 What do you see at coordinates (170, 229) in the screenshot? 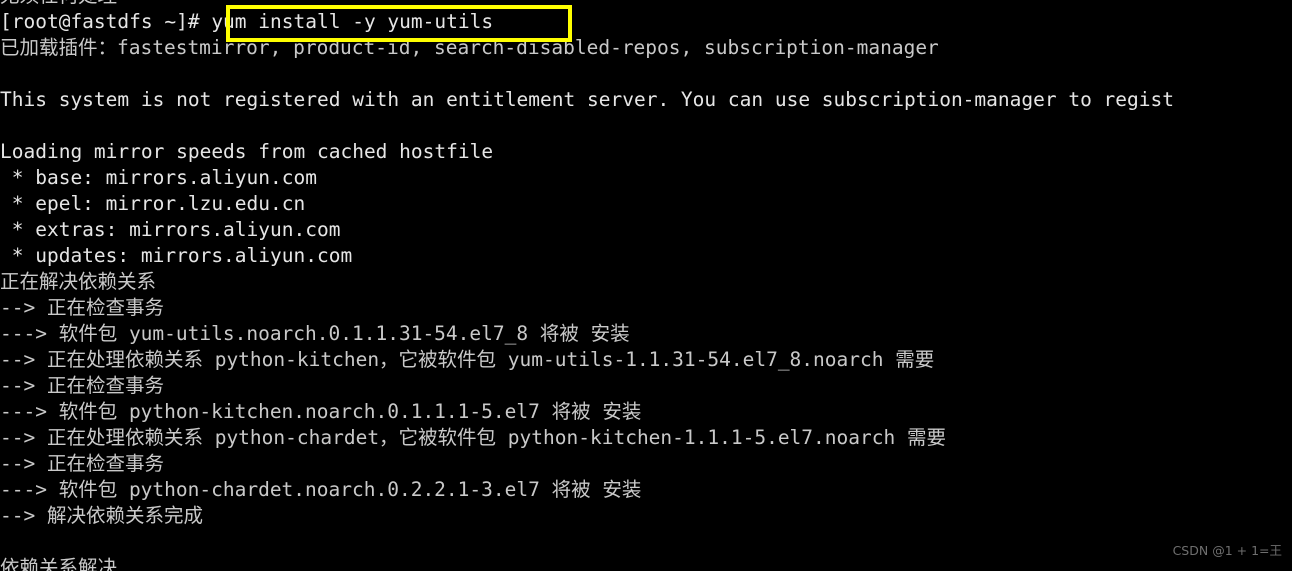
I see `terminal-line: * extras: mirrors.aliyun.com` at bounding box center [170, 229].